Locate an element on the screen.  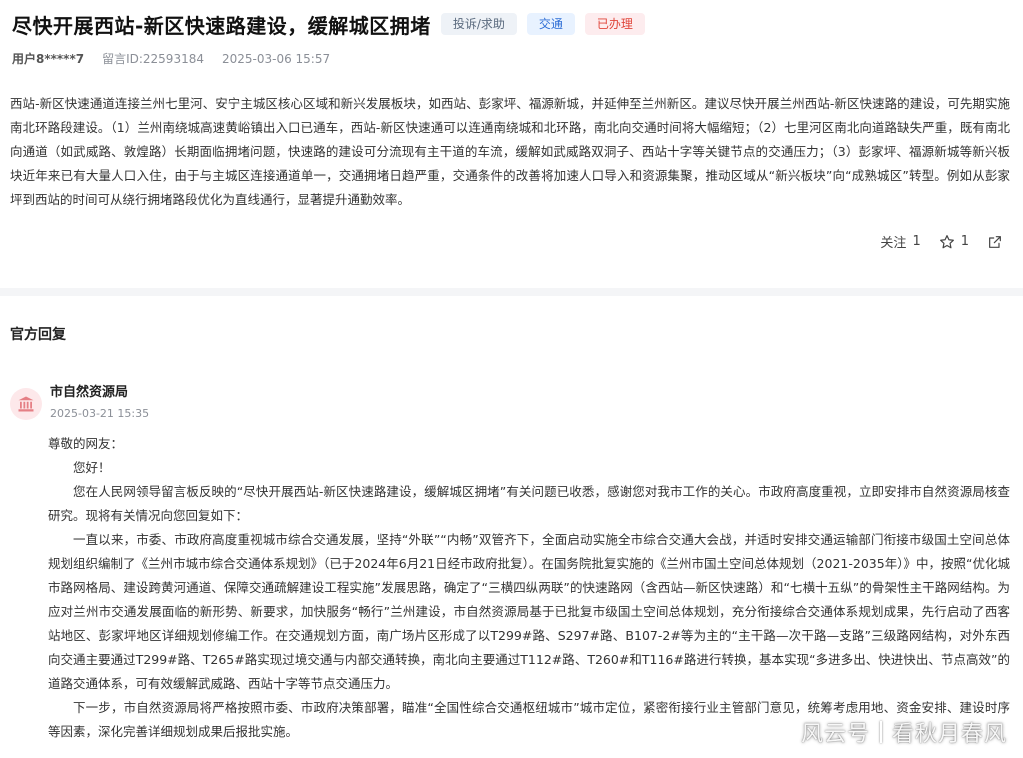
share-button is located at coordinates (998, 242).